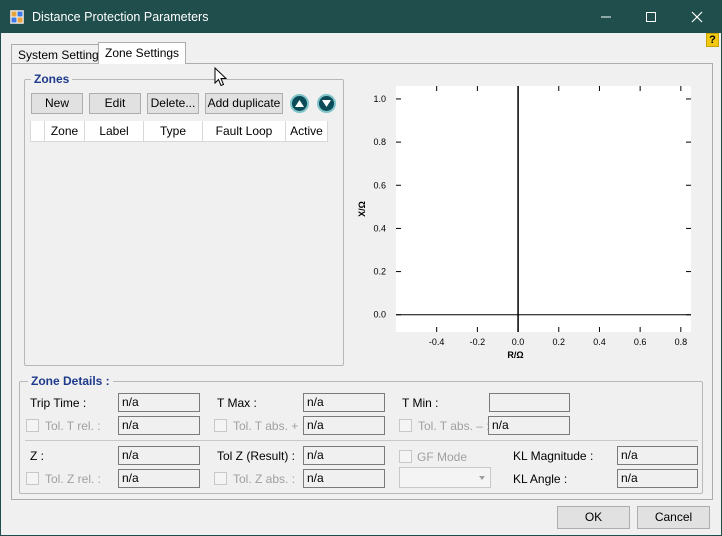 The width and height of the screenshot is (722, 536). What do you see at coordinates (553, 456) in the screenshot?
I see `kl-magnitude-label: KL Magnitude :` at bounding box center [553, 456].